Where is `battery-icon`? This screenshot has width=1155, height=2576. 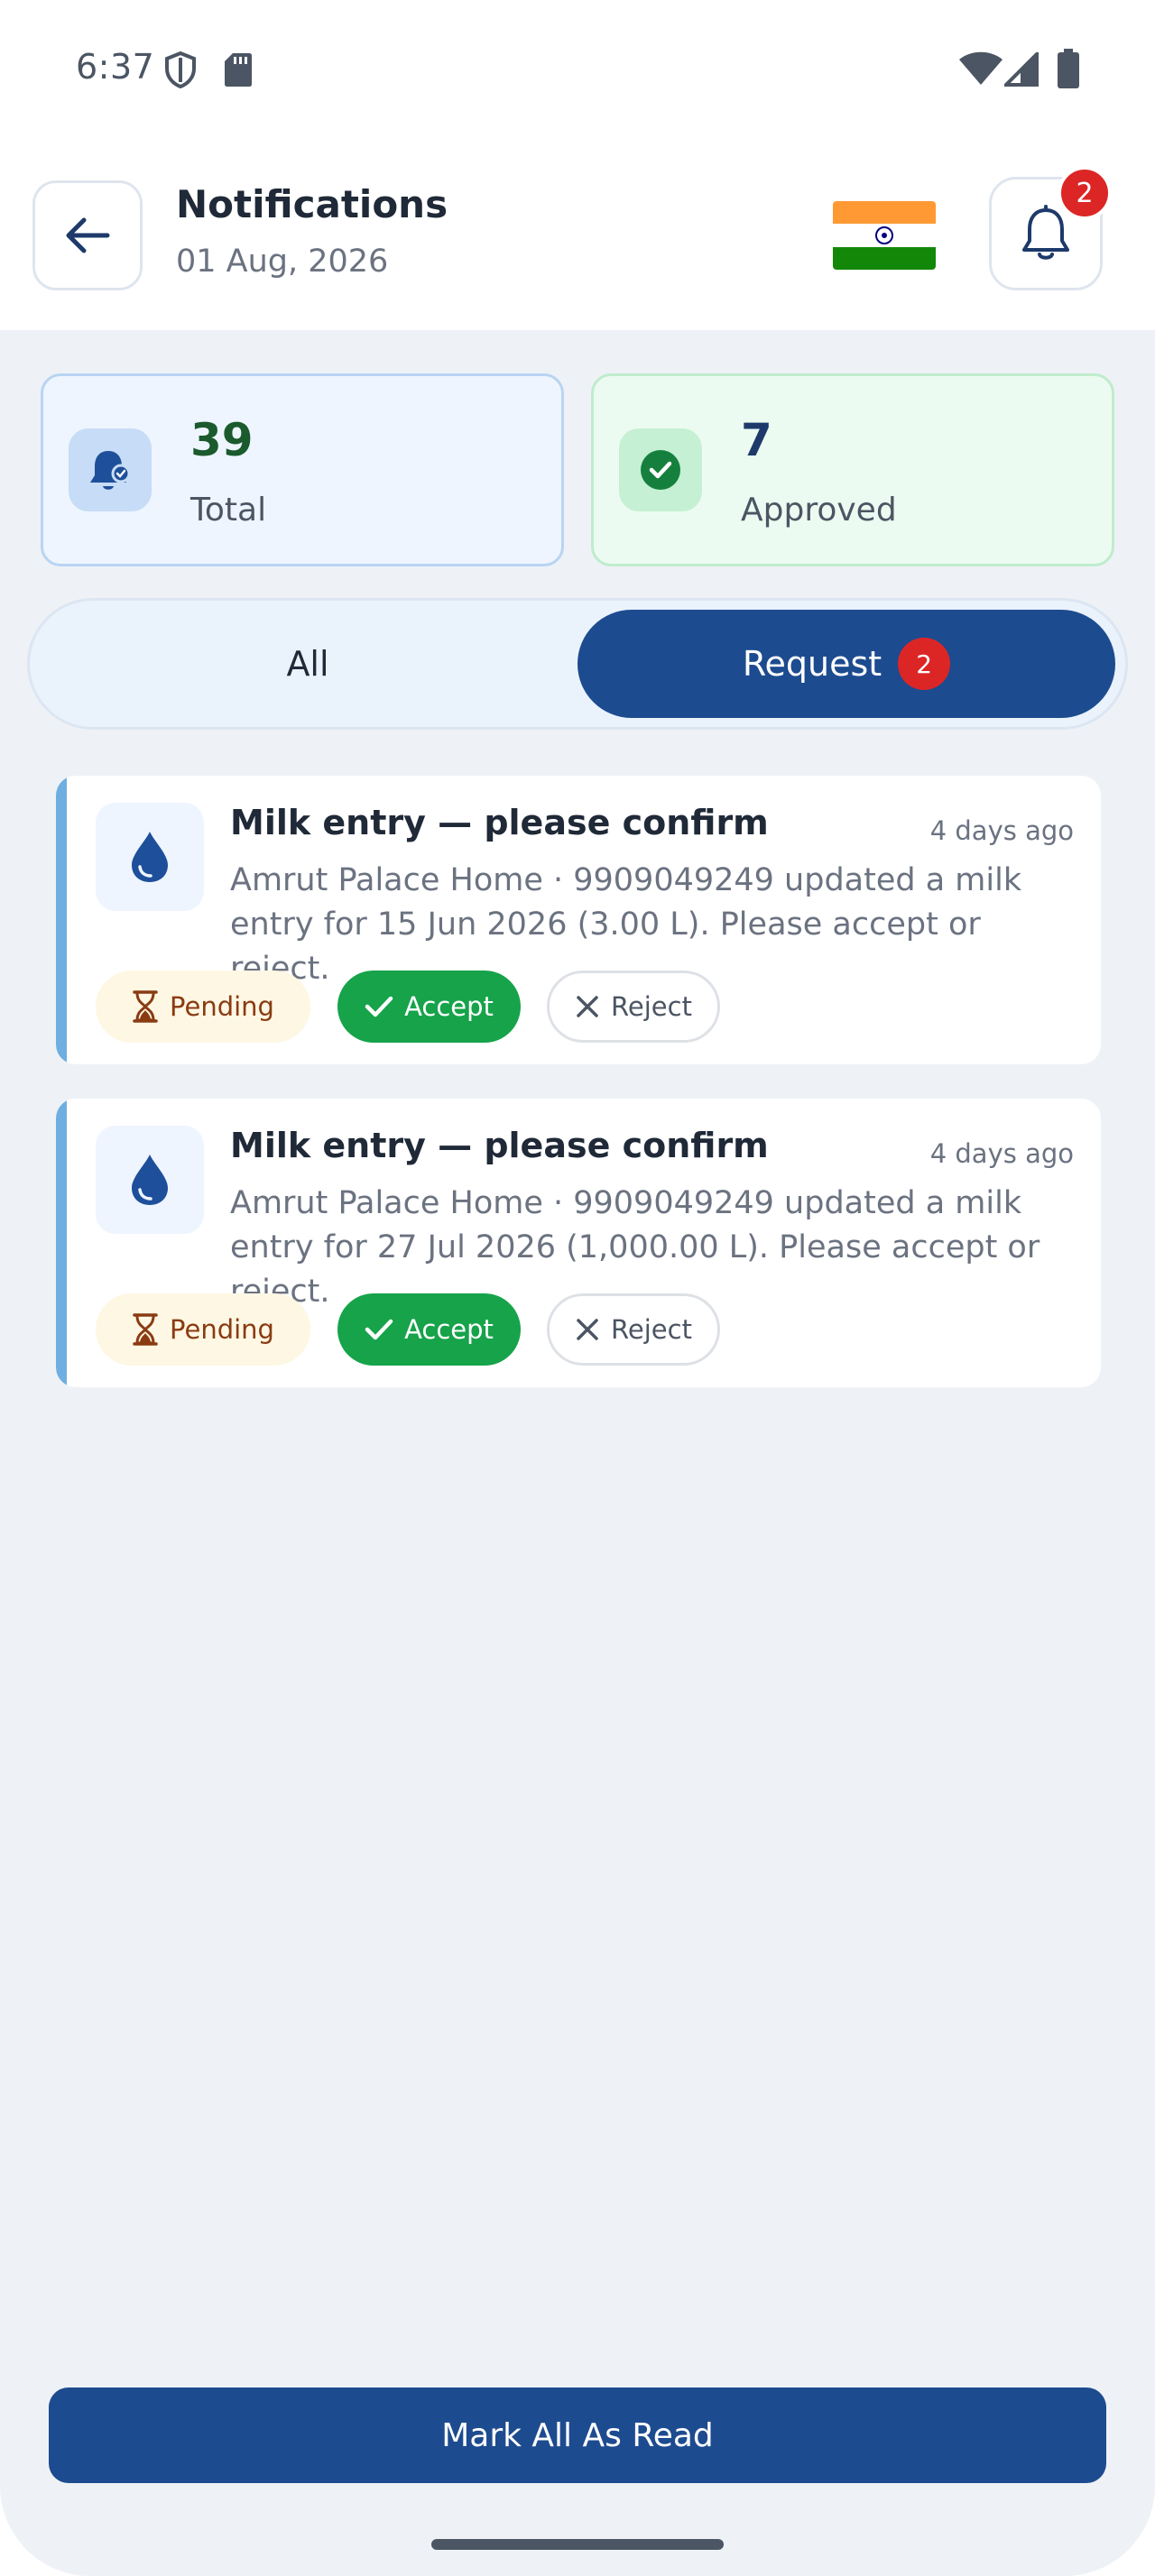
battery-icon is located at coordinates (1068, 68).